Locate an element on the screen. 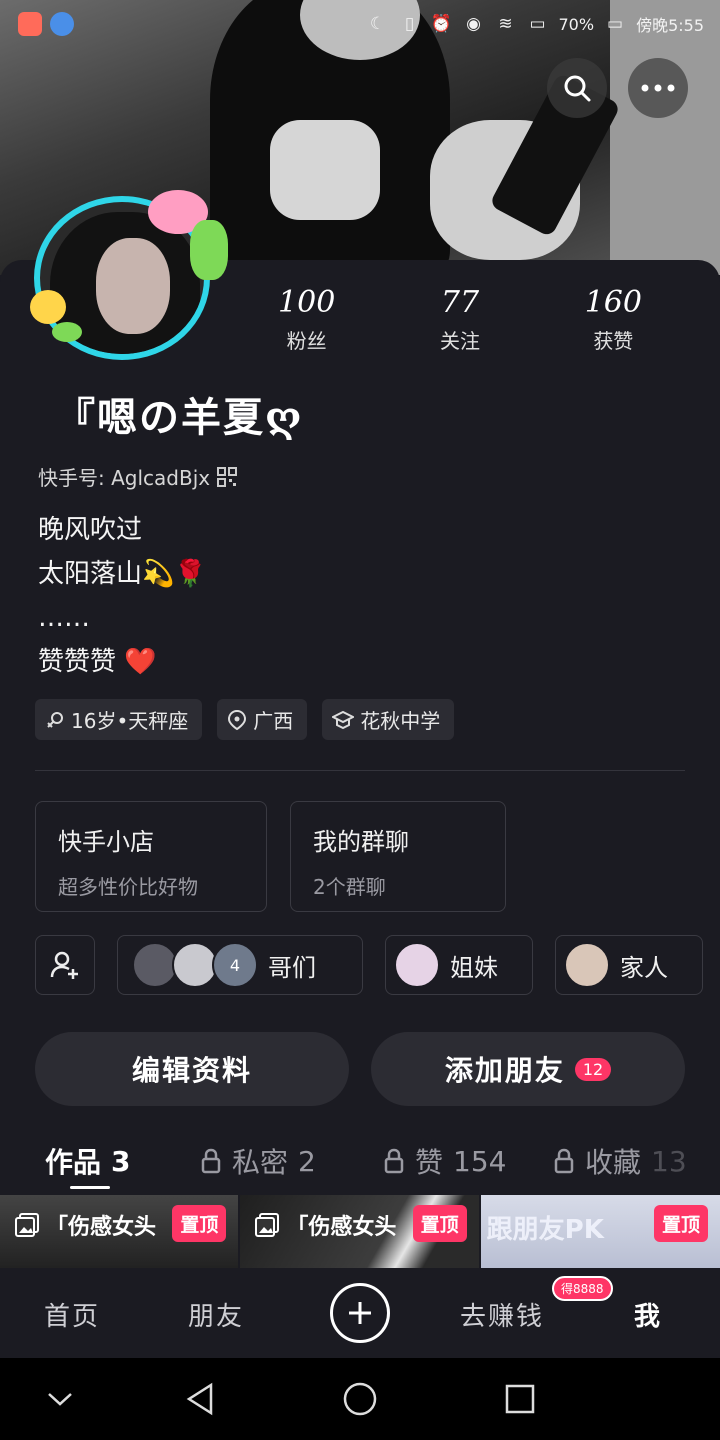 The width and height of the screenshot is (720, 1440). nav-me: 我 is located at coordinates (648, 1314).